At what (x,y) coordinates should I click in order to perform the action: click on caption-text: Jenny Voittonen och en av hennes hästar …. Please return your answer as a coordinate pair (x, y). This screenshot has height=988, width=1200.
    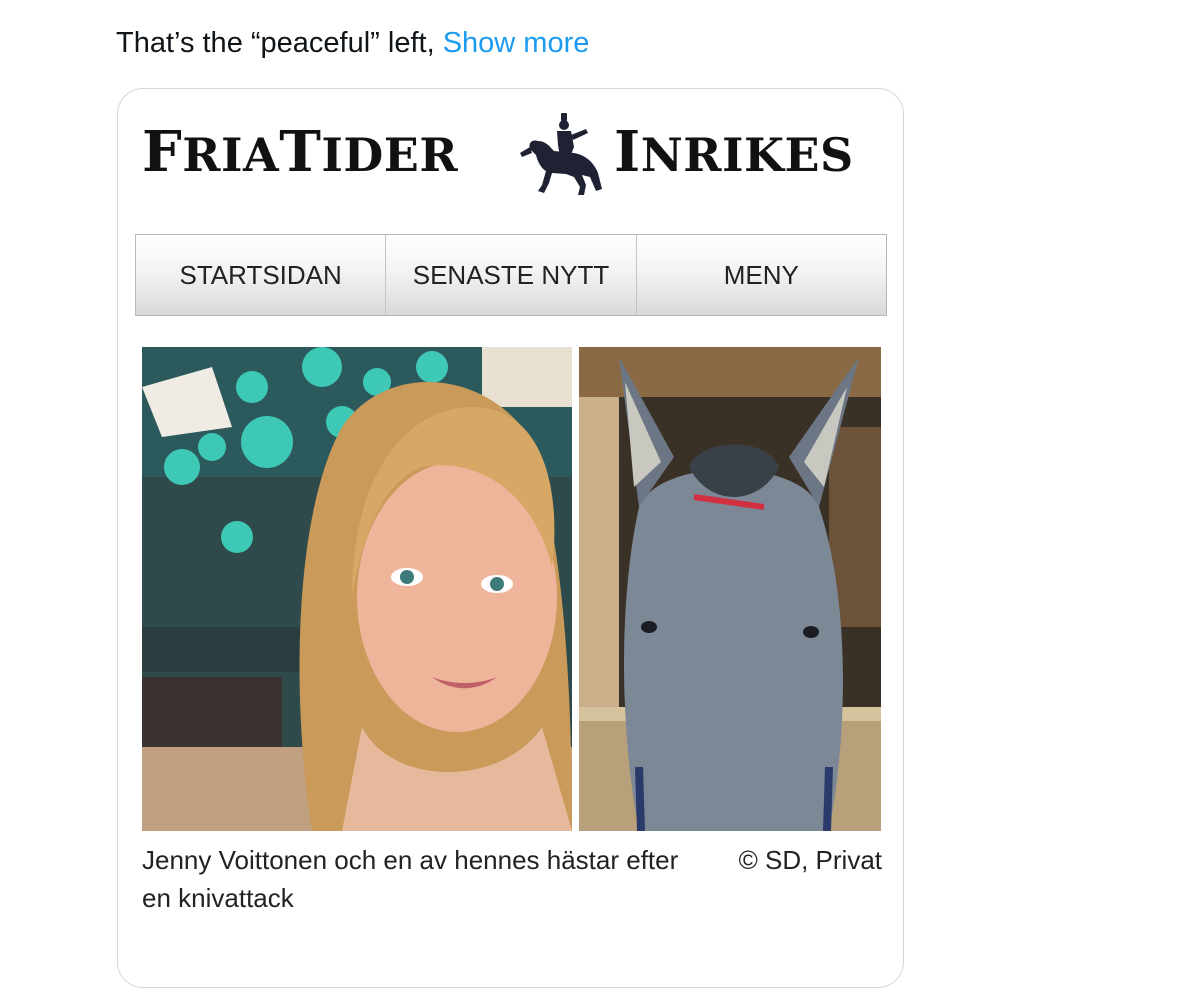
    Looking at the image, I should click on (410, 879).